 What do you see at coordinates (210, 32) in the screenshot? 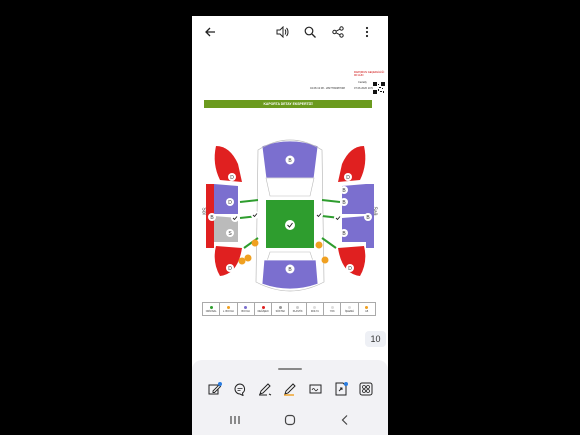
I see `back-arrow-icon` at bounding box center [210, 32].